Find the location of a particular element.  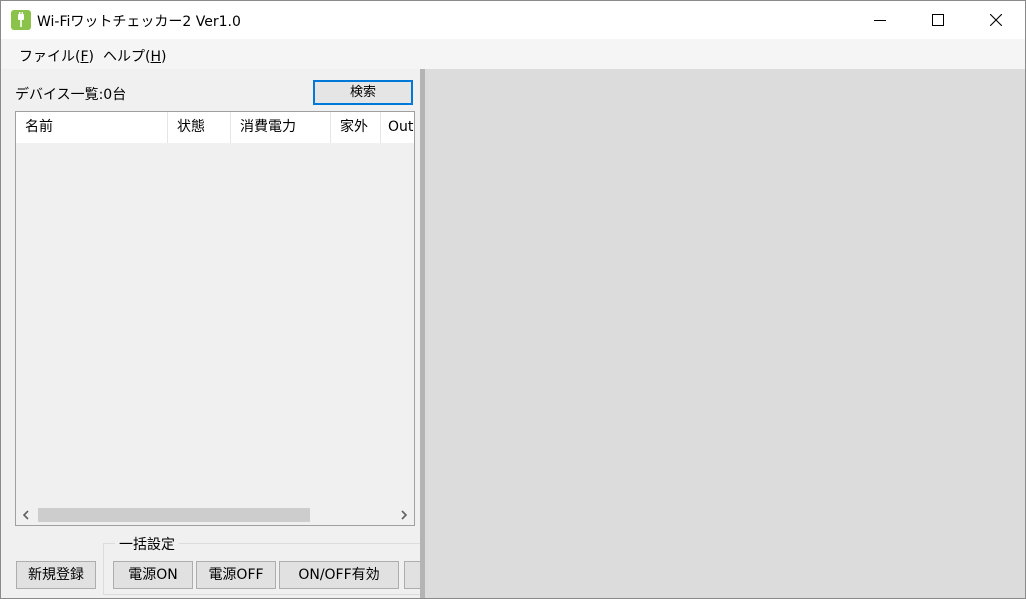

menu-file: ファイル(F) is located at coordinates (56, 56).